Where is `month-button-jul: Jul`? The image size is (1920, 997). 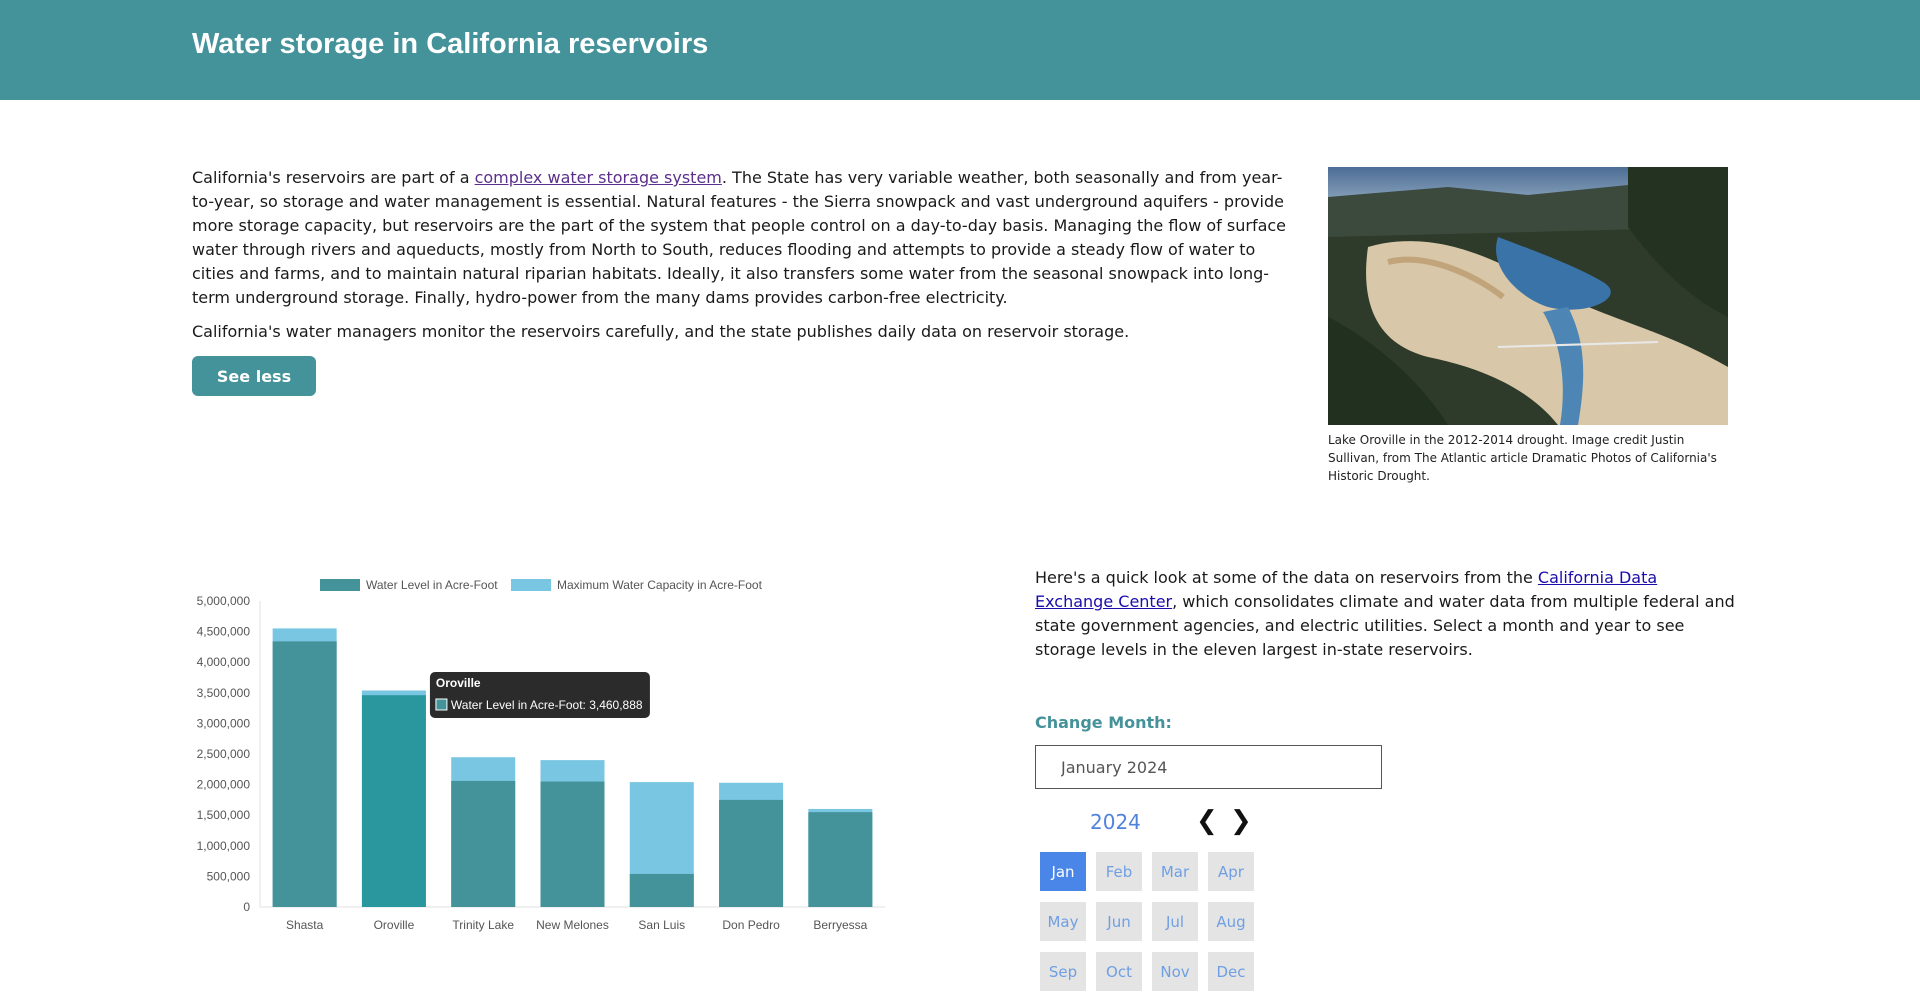 month-button-jul: Jul is located at coordinates (1175, 921).